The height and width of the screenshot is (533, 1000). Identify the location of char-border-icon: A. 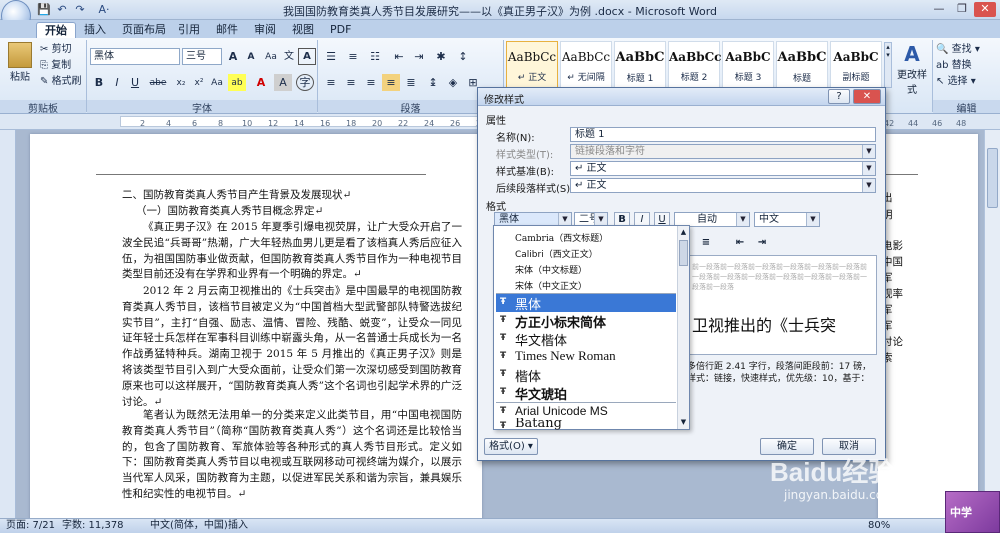
(307, 56).